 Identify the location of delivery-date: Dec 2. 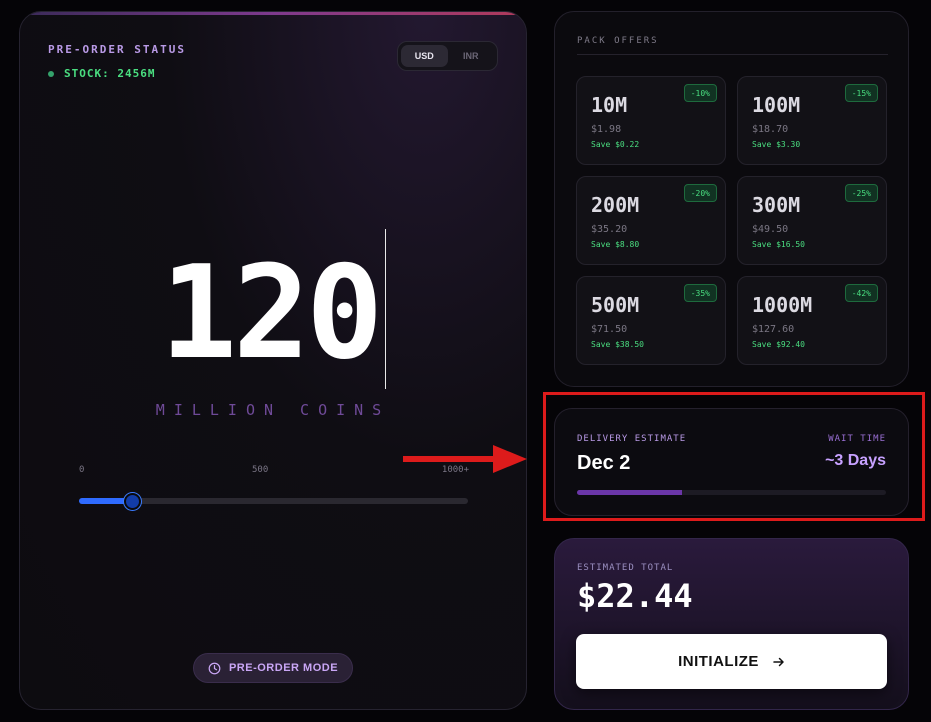
(604, 463).